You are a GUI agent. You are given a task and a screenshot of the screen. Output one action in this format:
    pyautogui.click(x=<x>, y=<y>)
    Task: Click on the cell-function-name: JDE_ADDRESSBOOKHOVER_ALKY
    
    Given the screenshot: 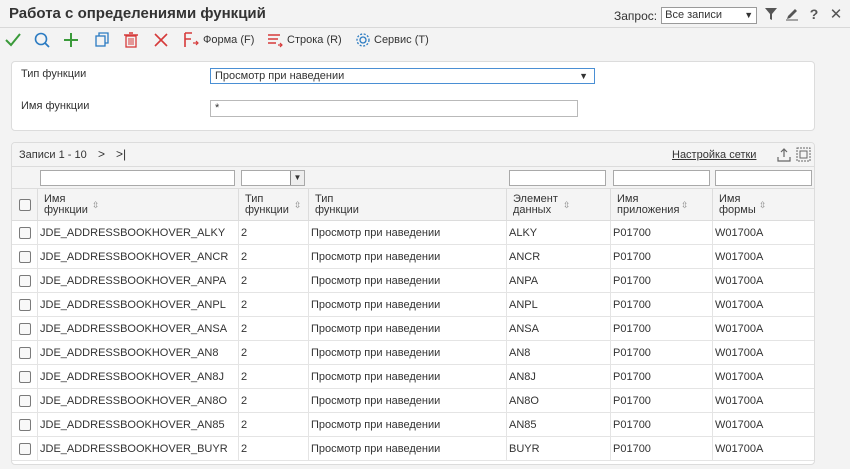 What is the action you would take?
    pyautogui.click(x=138, y=233)
    